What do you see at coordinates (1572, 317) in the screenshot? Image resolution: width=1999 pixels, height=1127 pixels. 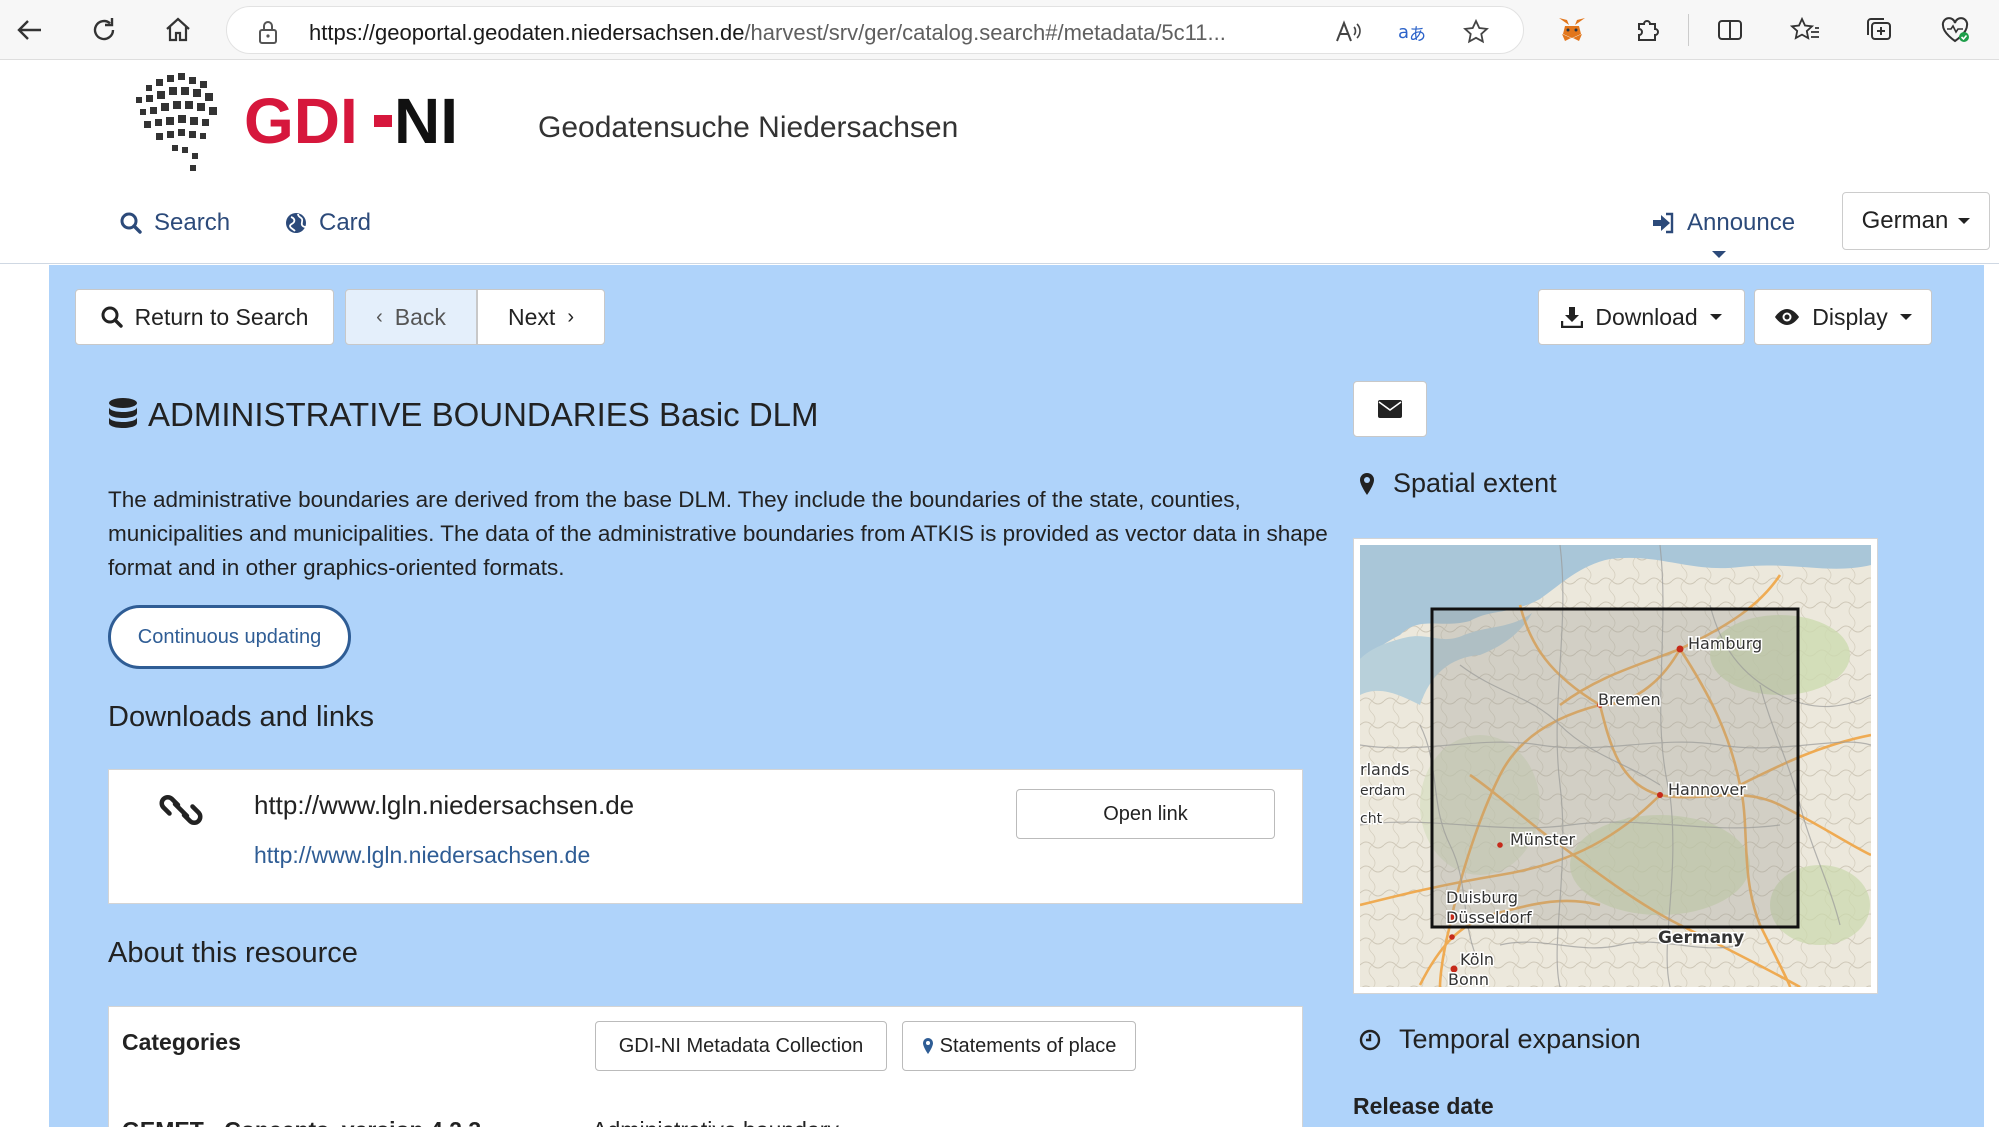 I see `download-icon` at bounding box center [1572, 317].